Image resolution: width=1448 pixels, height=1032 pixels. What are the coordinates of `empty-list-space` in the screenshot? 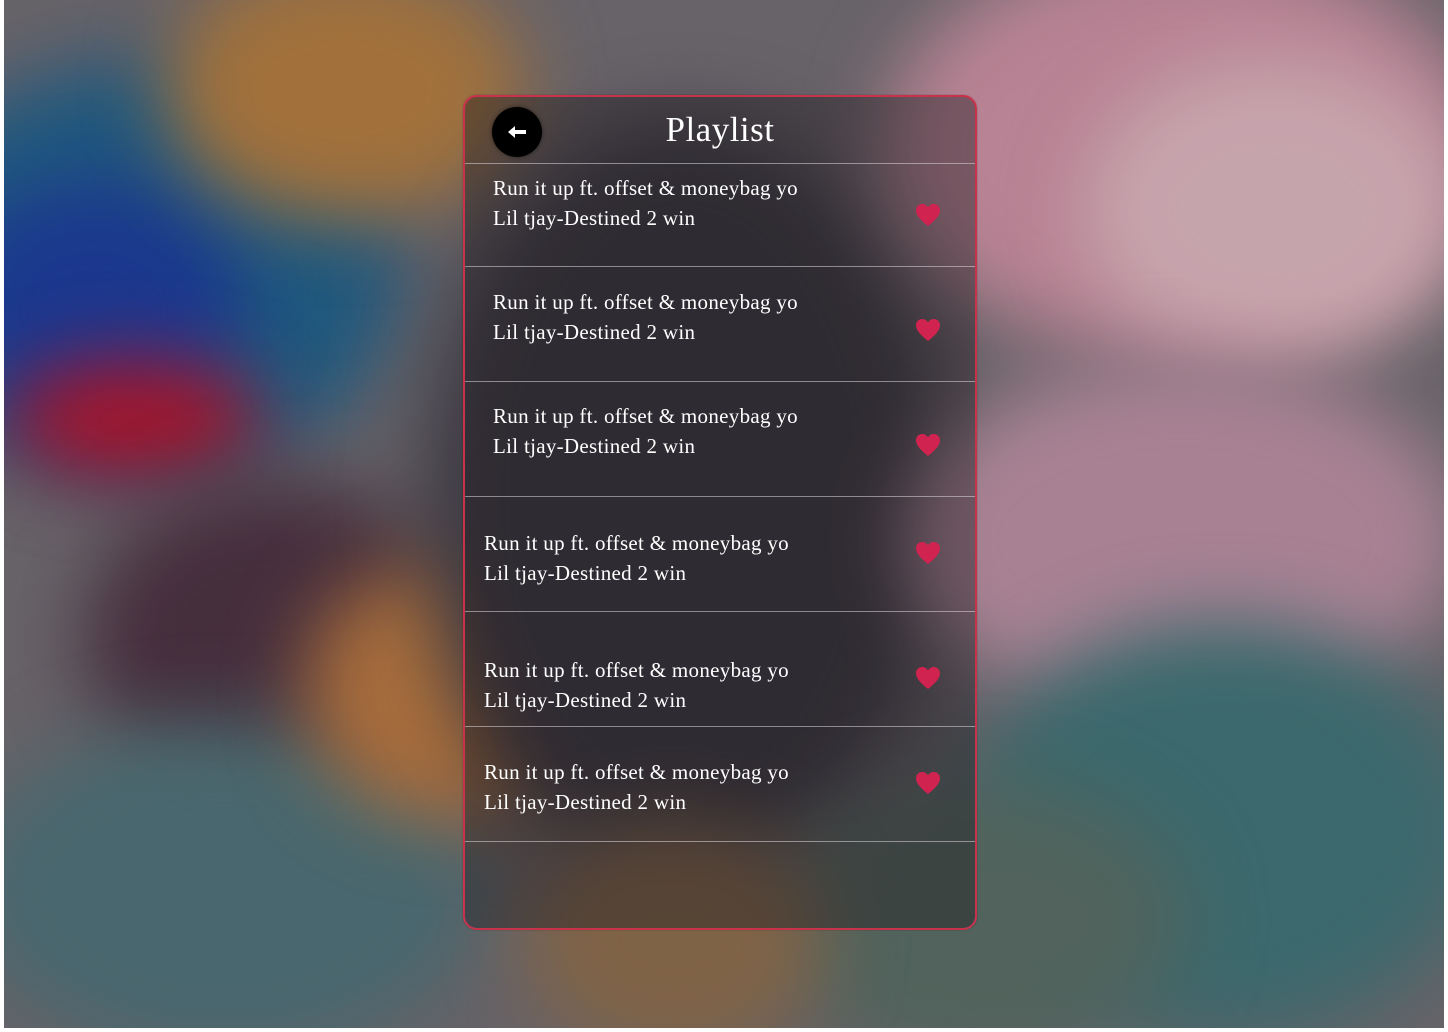 It's located at (720, 885).